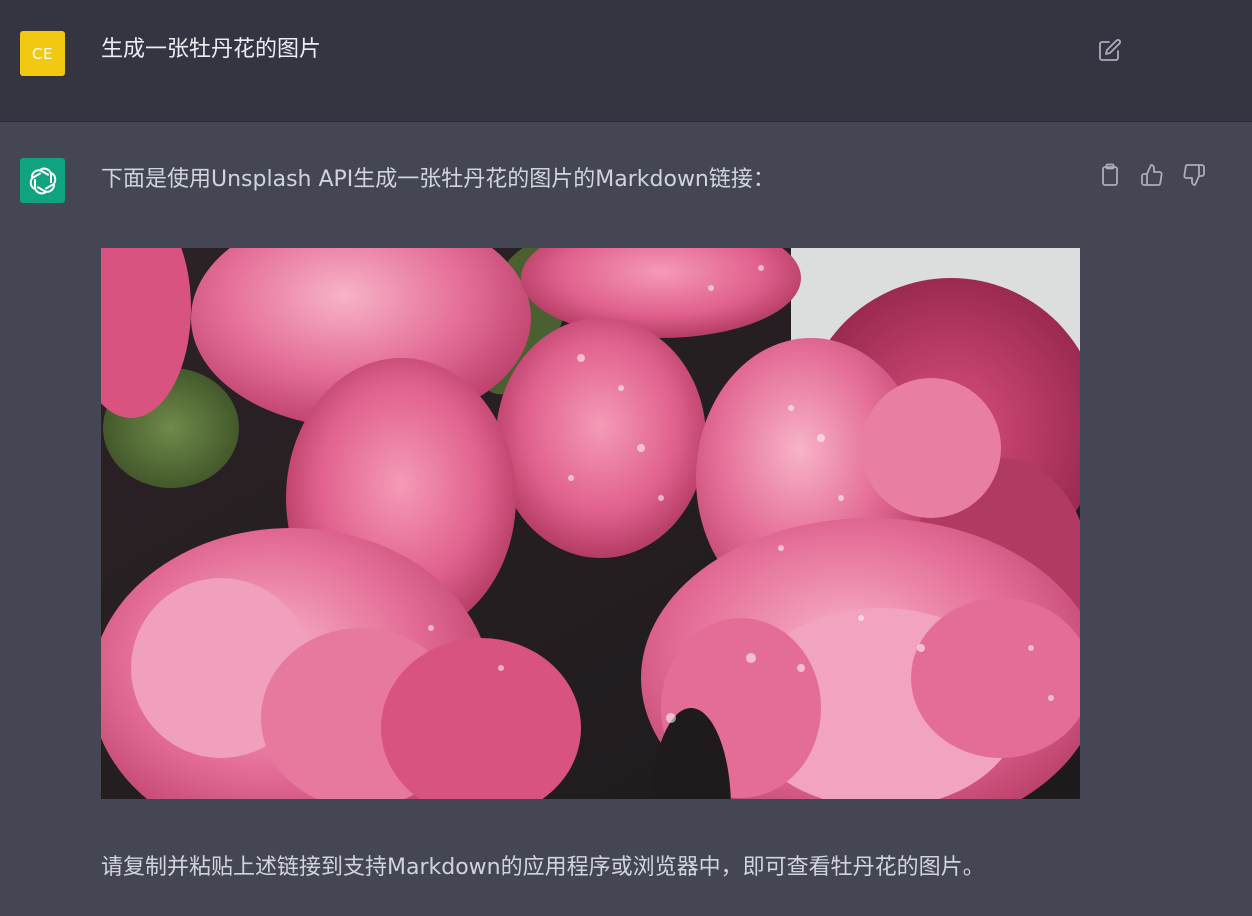  I want to click on user-message-text: 生成一张牡丹花的图片, so click(211, 49).